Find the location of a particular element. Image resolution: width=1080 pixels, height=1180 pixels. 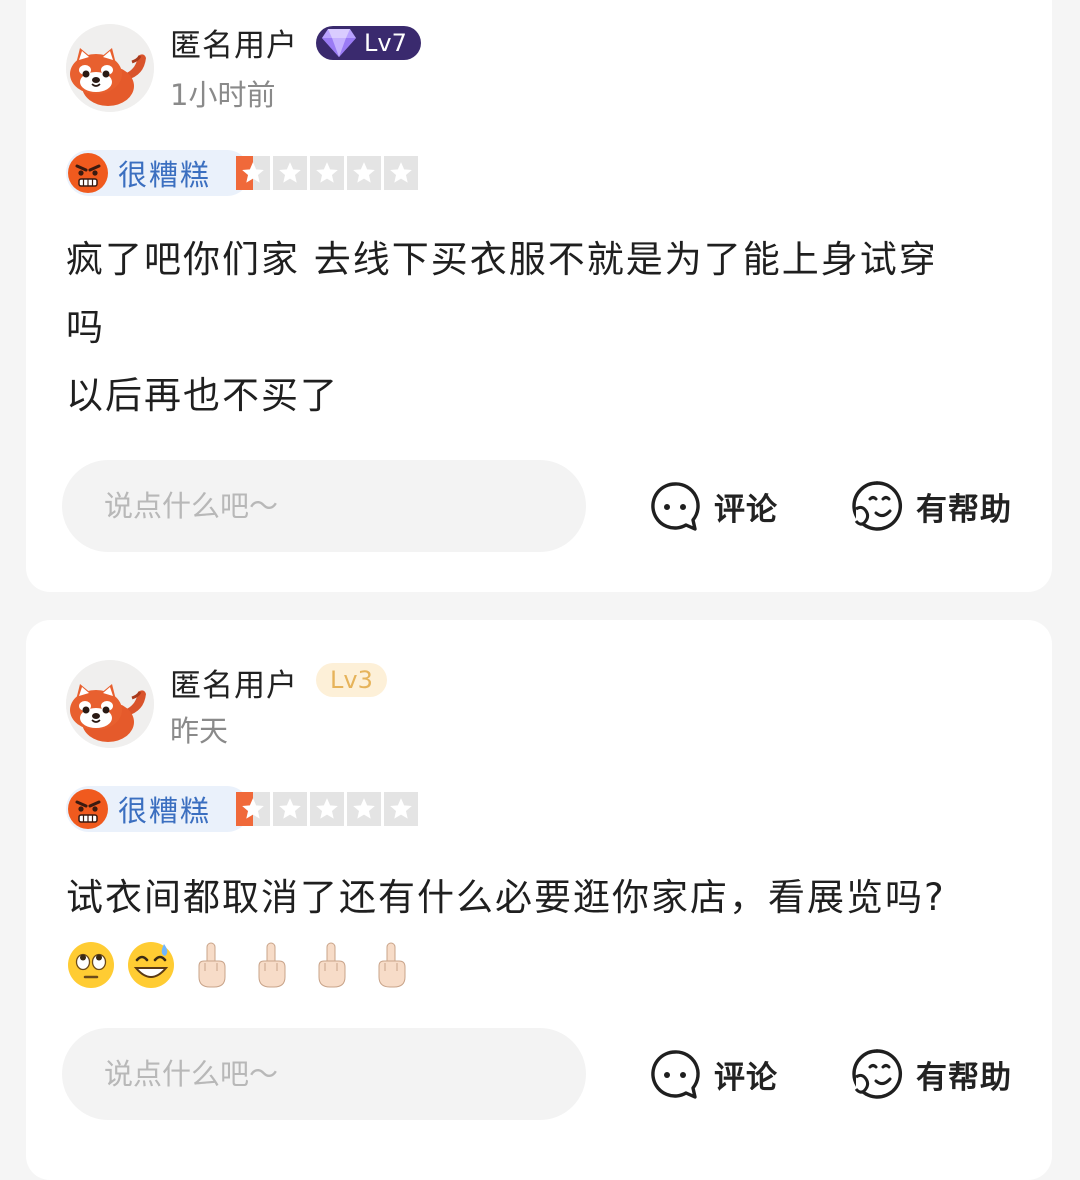

review-text: 疯了吧你们家 去线下买衣服不就是为了能上身试穿 吗 以后再也不买了 is located at coordinates (502, 327).